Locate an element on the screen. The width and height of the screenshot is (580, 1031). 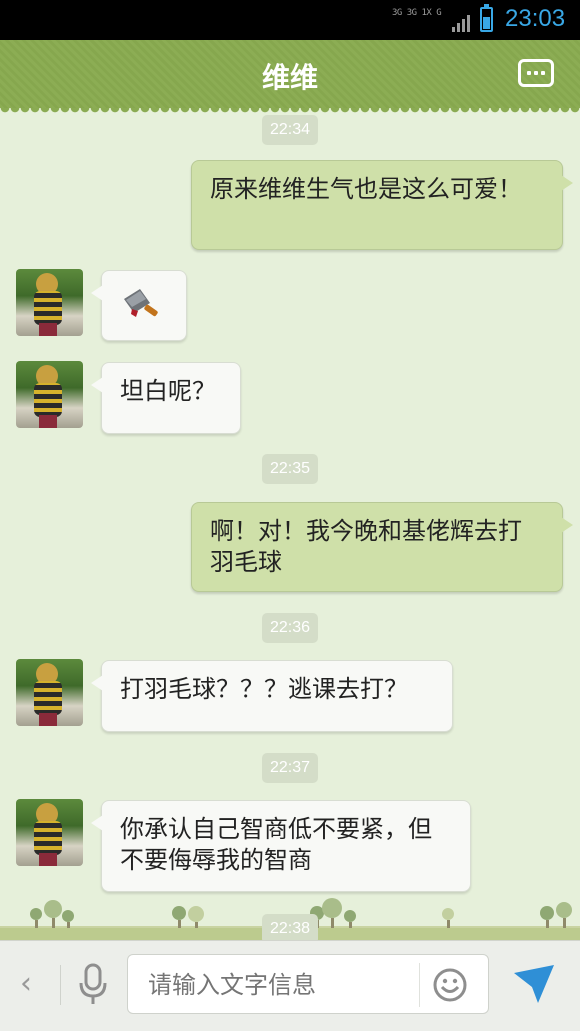
message-text: 啊！对！我今晚和基佬辉去打羽毛球 is located at coordinates (366, 546).